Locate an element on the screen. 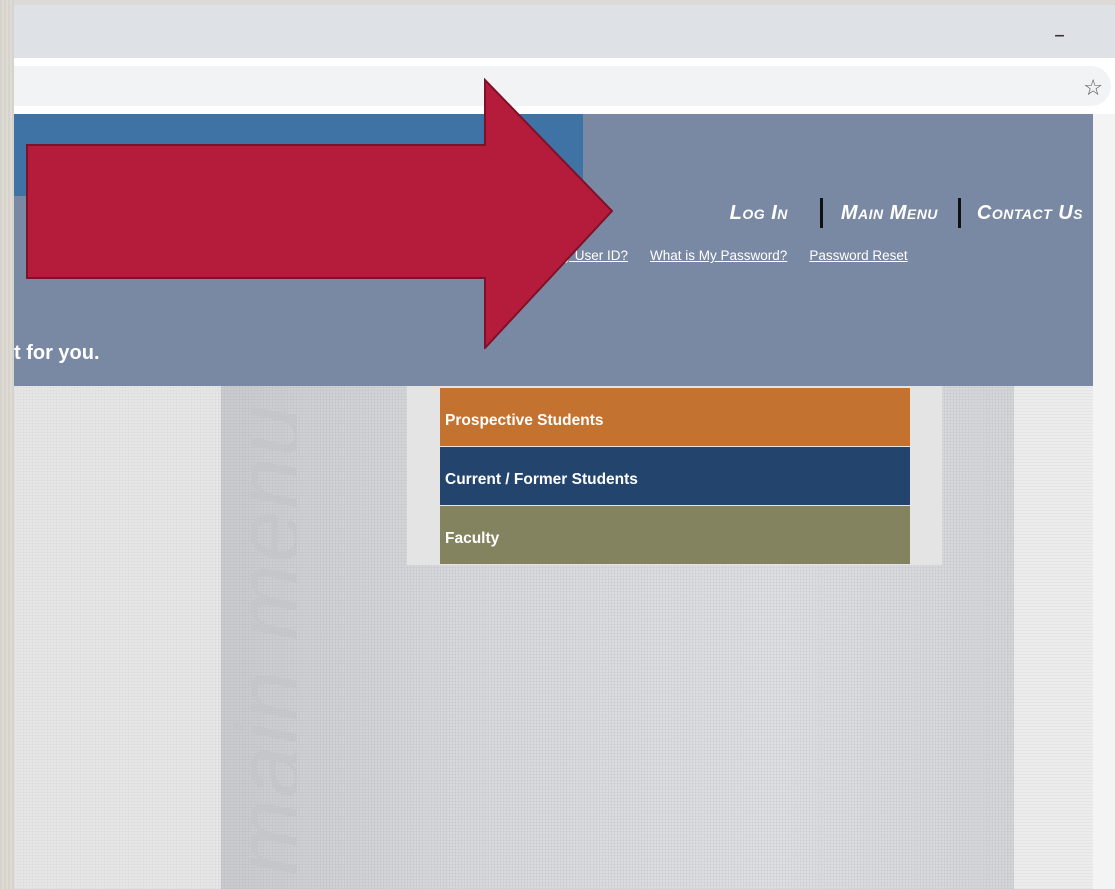  slide-margin is located at coordinates (7, 444).